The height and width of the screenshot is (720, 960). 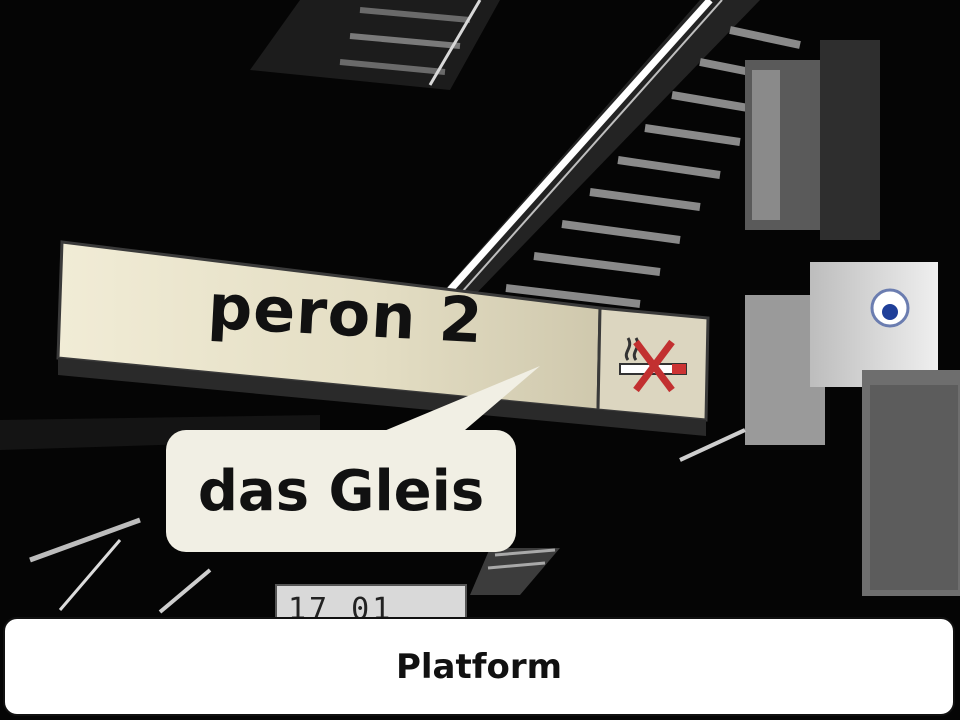 I want to click on speech-bubble-text: das Gleis, so click(x=341, y=491).